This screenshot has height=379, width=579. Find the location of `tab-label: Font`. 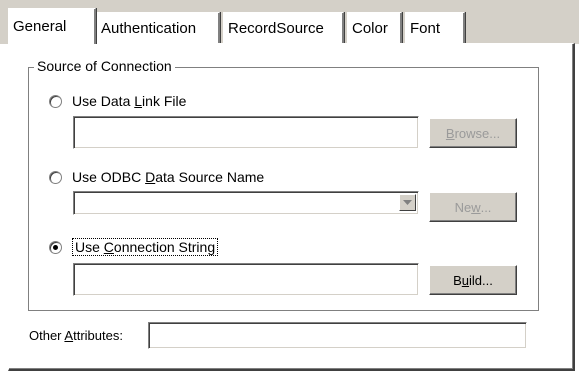

tab-label: Font is located at coordinates (425, 28).